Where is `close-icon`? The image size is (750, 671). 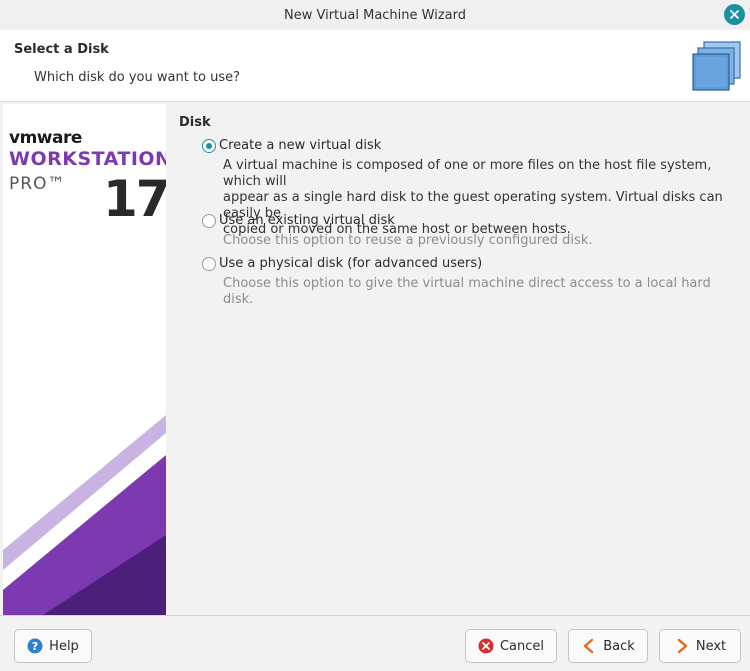 close-icon is located at coordinates (734, 14).